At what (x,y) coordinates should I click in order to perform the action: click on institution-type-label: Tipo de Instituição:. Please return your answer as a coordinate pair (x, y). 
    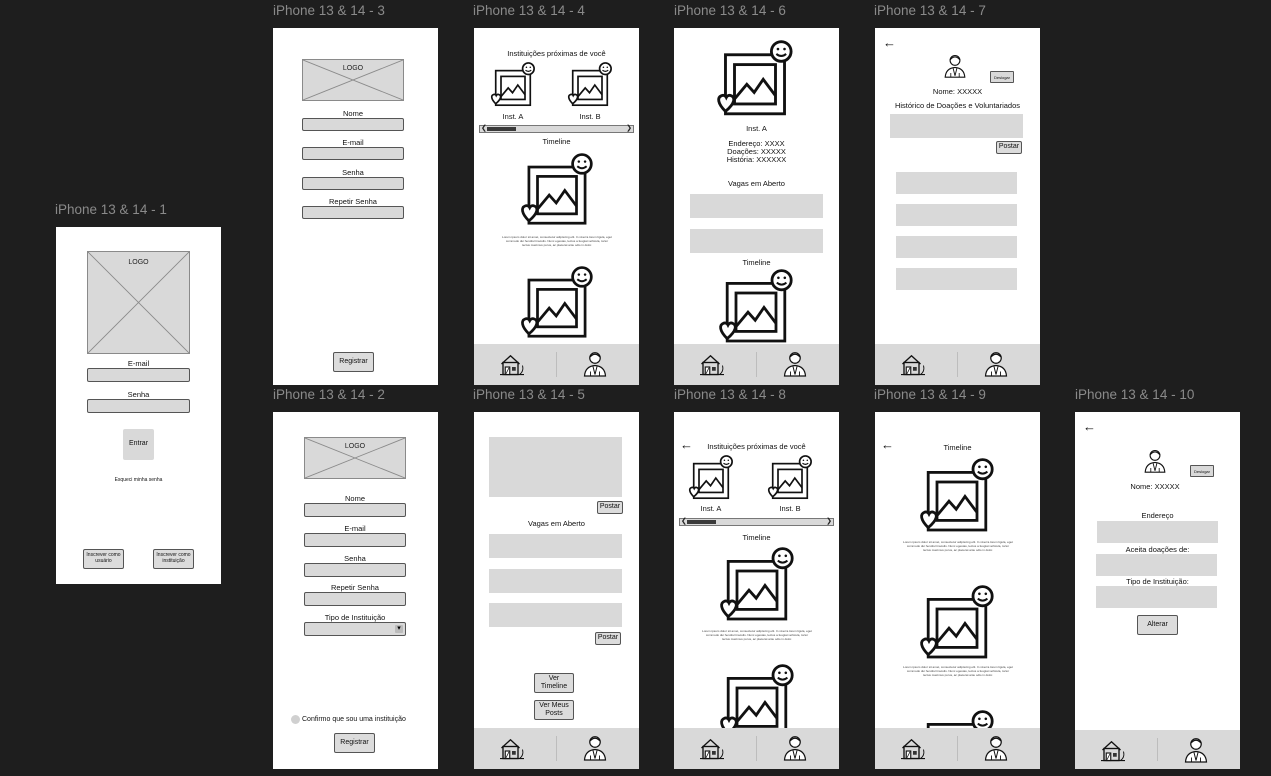
    Looking at the image, I should click on (1157, 581).